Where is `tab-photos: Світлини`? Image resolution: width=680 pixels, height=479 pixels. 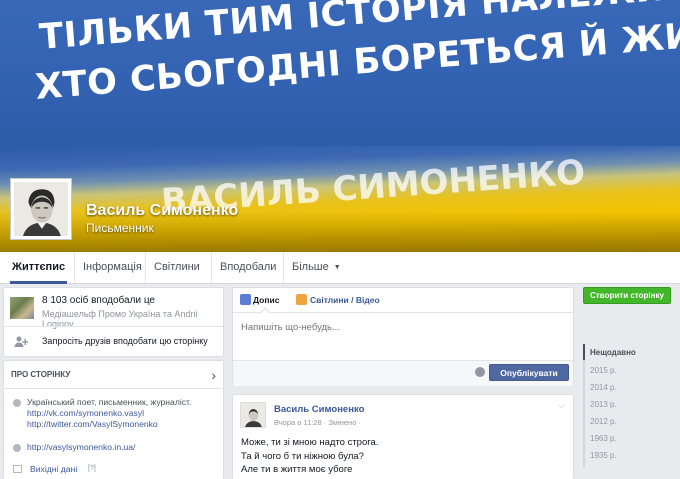 tab-photos: Світлини is located at coordinates (176, 267).